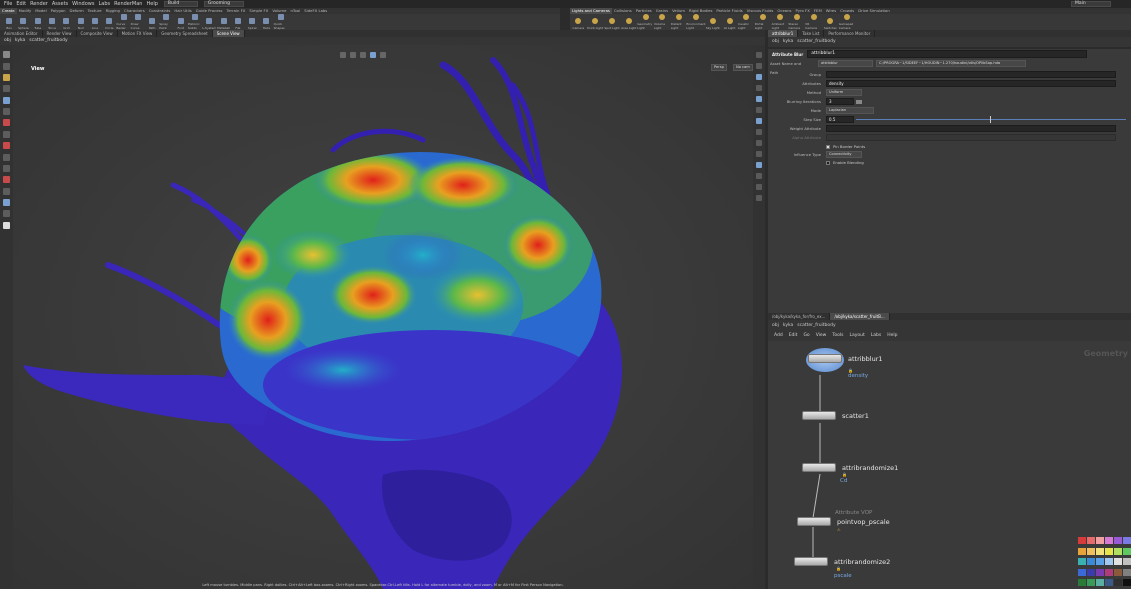  I want to click on lighting-icon, so click(383, 55).